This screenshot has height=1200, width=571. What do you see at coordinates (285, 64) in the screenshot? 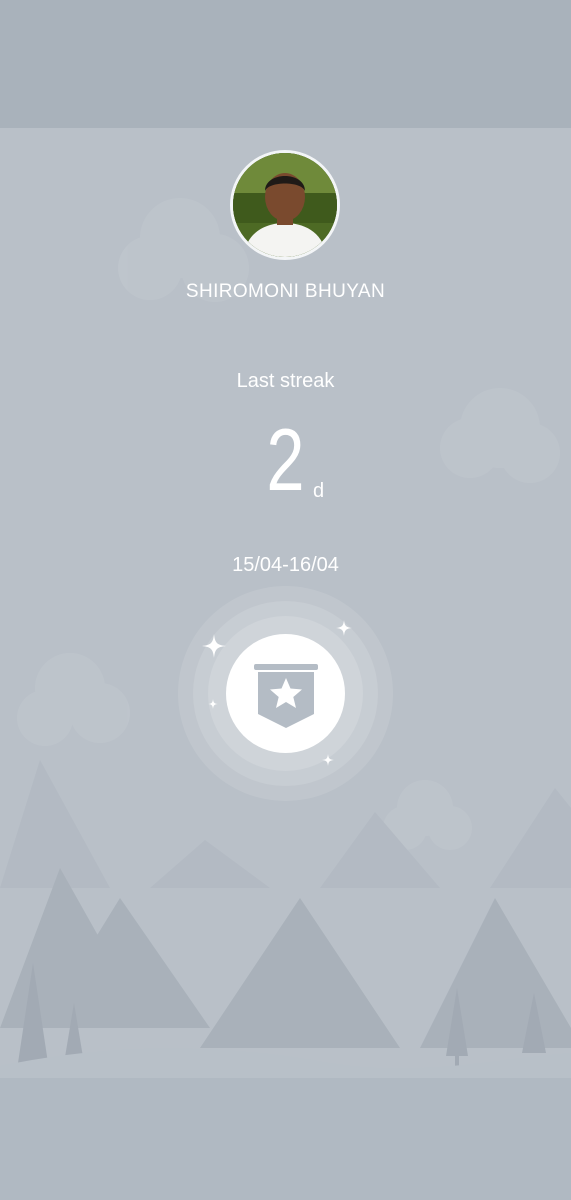
I see `top-bar` at bounding box center [285, 64].